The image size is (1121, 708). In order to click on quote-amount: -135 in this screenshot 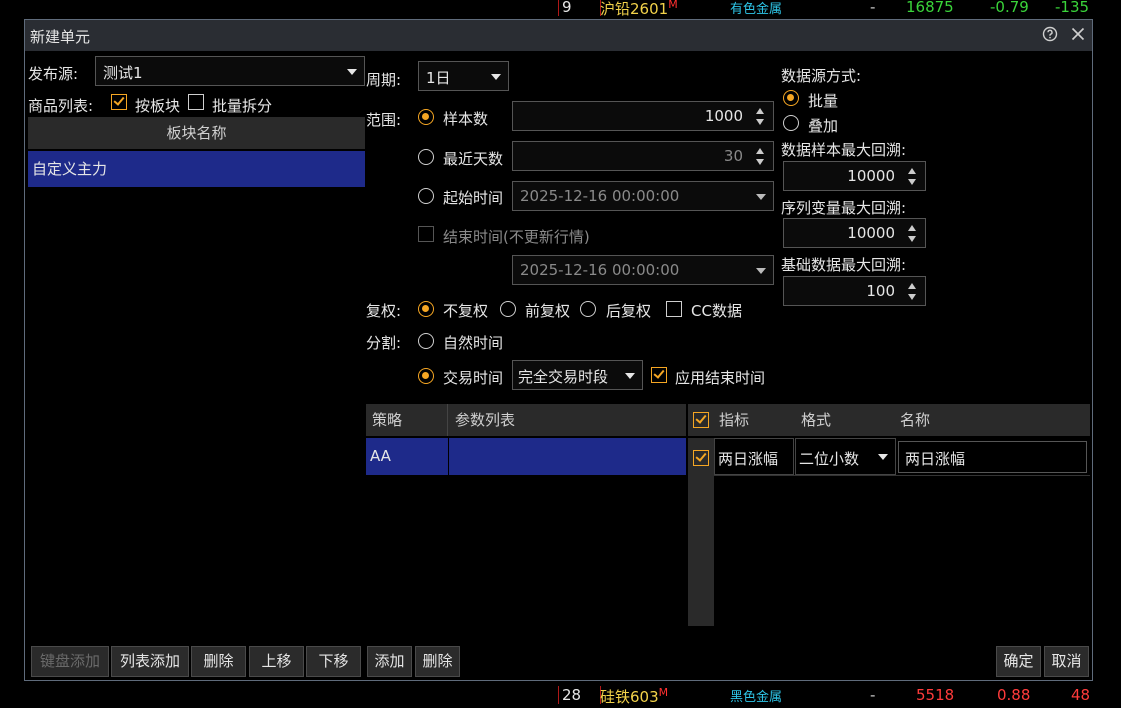, I will do `click(1072, 8)`.